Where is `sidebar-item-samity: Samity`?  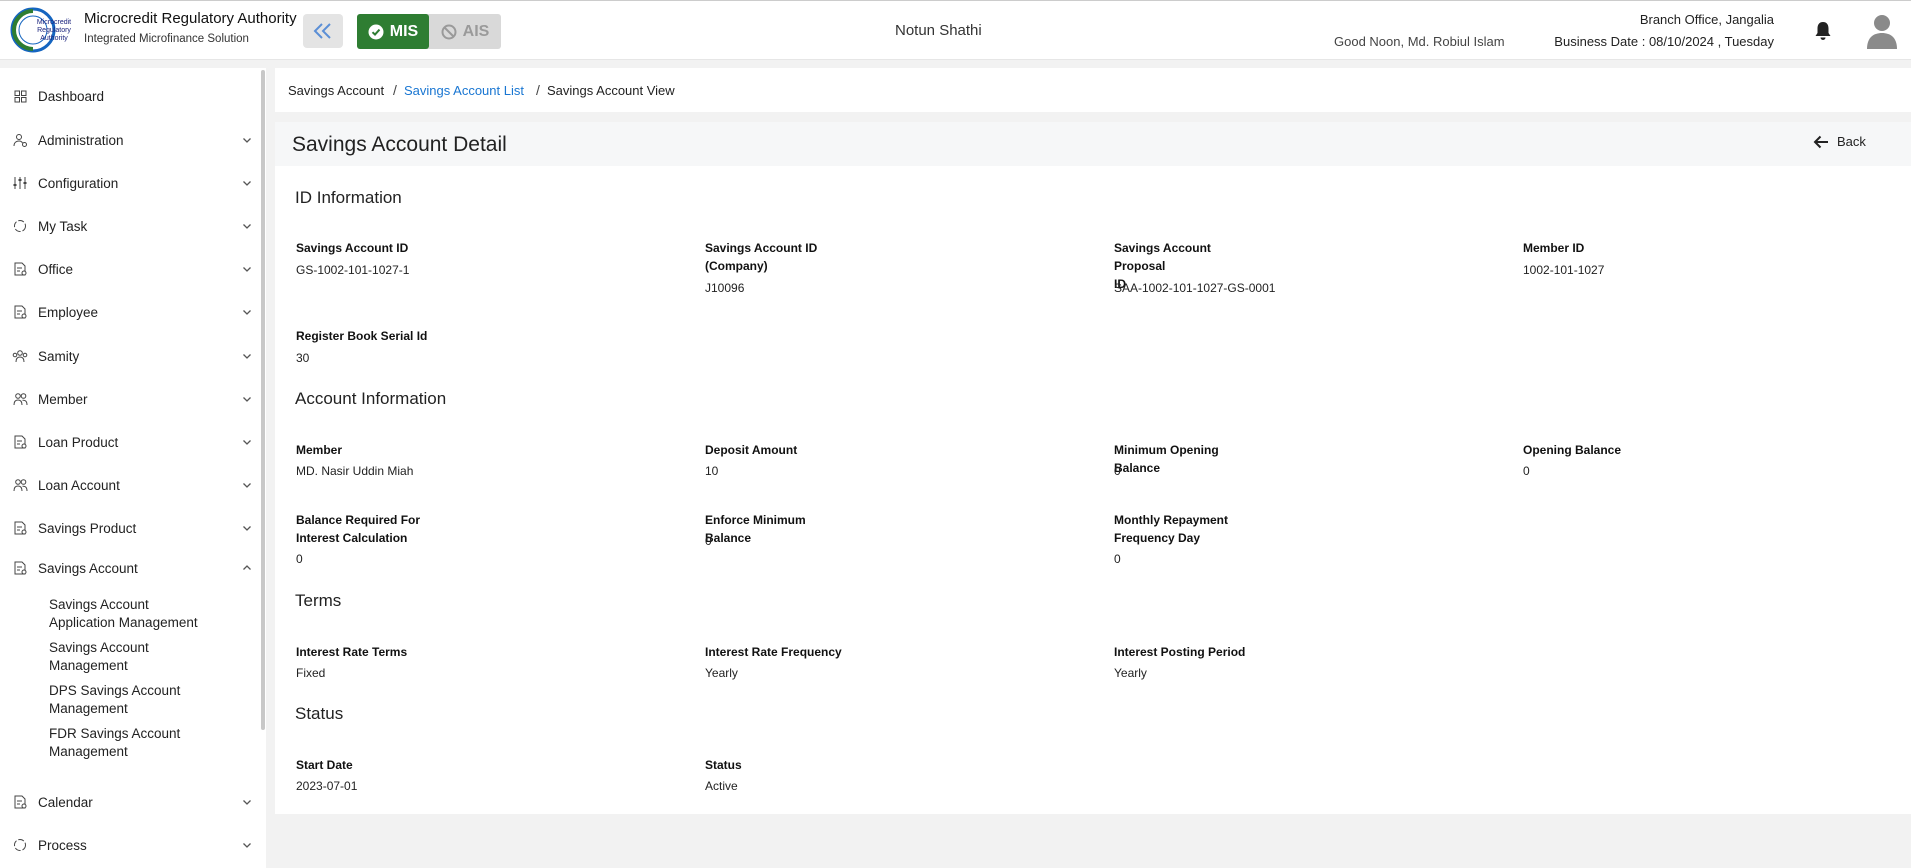
sidebar-item-samity: Samity is located at coordinates (132, 356).